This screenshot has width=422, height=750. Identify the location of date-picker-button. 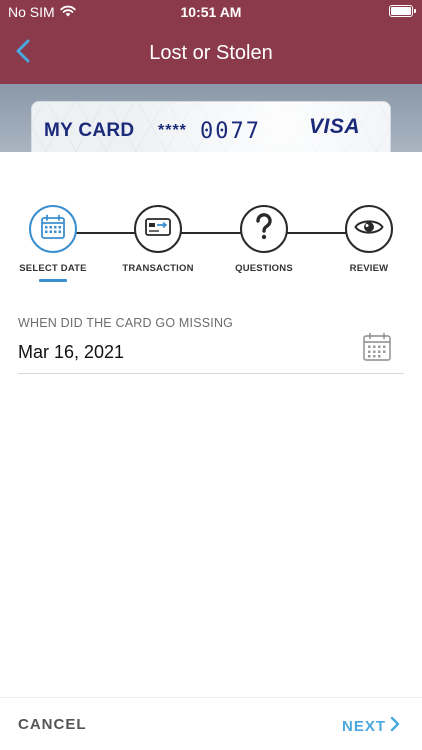
(377, 347).